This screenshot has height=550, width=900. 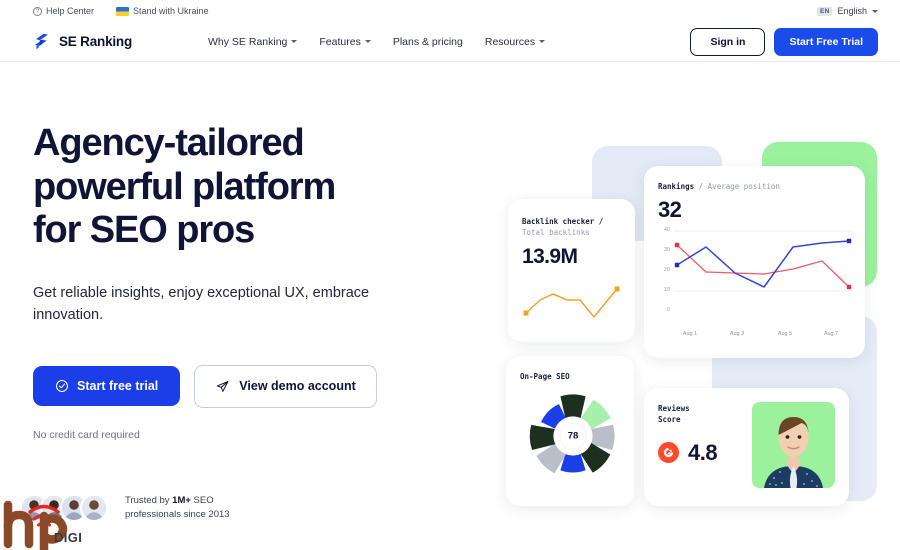 What do you see at coordinates (666, 229) in the screenshot?
I see `y-tick-40: 40` at bounding box center [666, 229].